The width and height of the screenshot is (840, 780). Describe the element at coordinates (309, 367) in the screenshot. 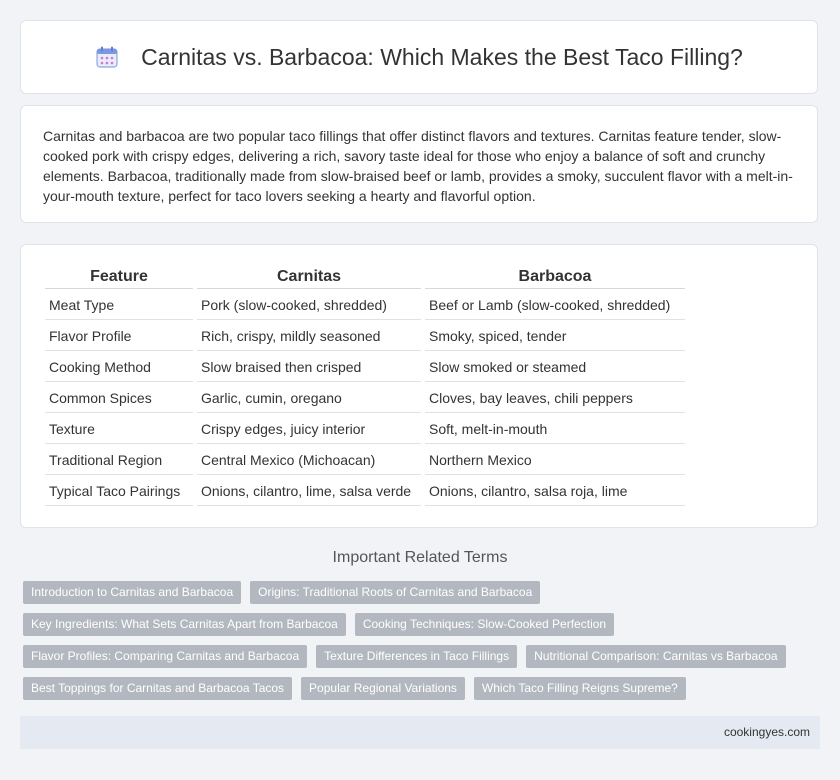

I see `carnitas-cell: Slow braised then crisped` at that location.